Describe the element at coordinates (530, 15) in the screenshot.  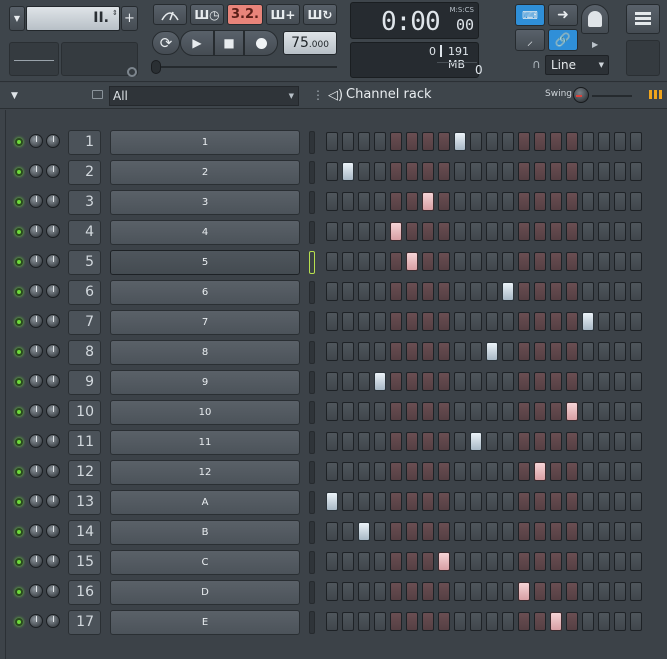
I see `typing-keyboard-icon: ⌨` at that location.